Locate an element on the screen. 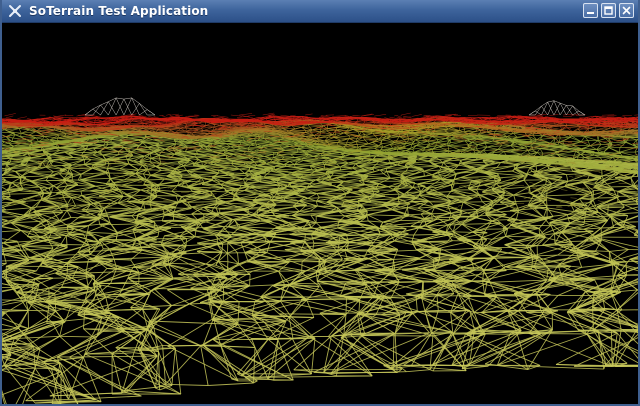  close-button is located at coordinates (626, 10).